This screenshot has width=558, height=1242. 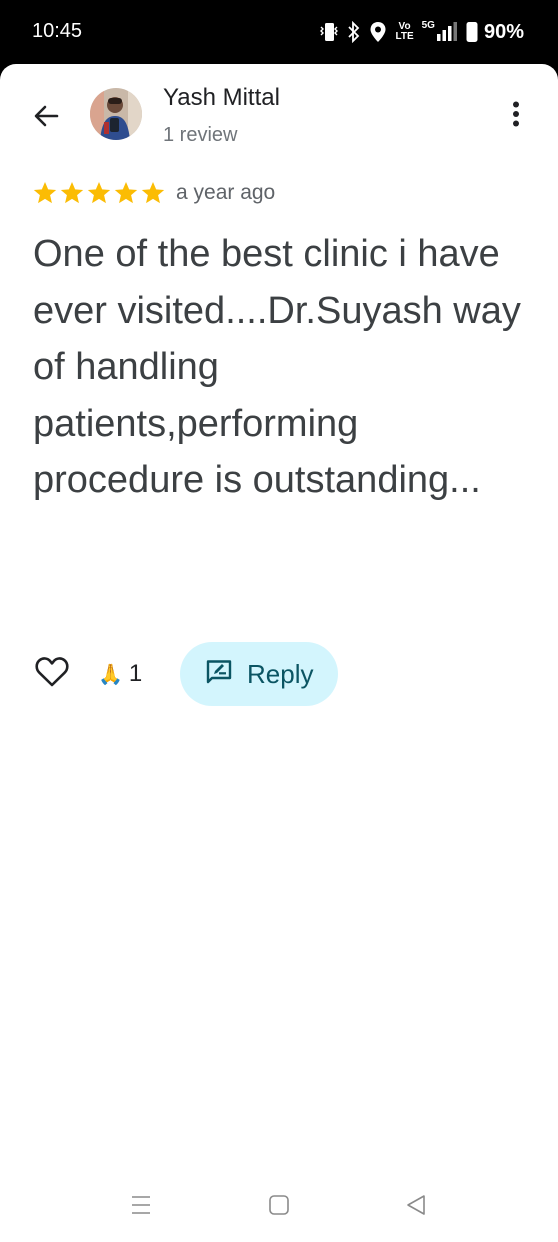 I want to click on avatar, so click(x=116, y=114).